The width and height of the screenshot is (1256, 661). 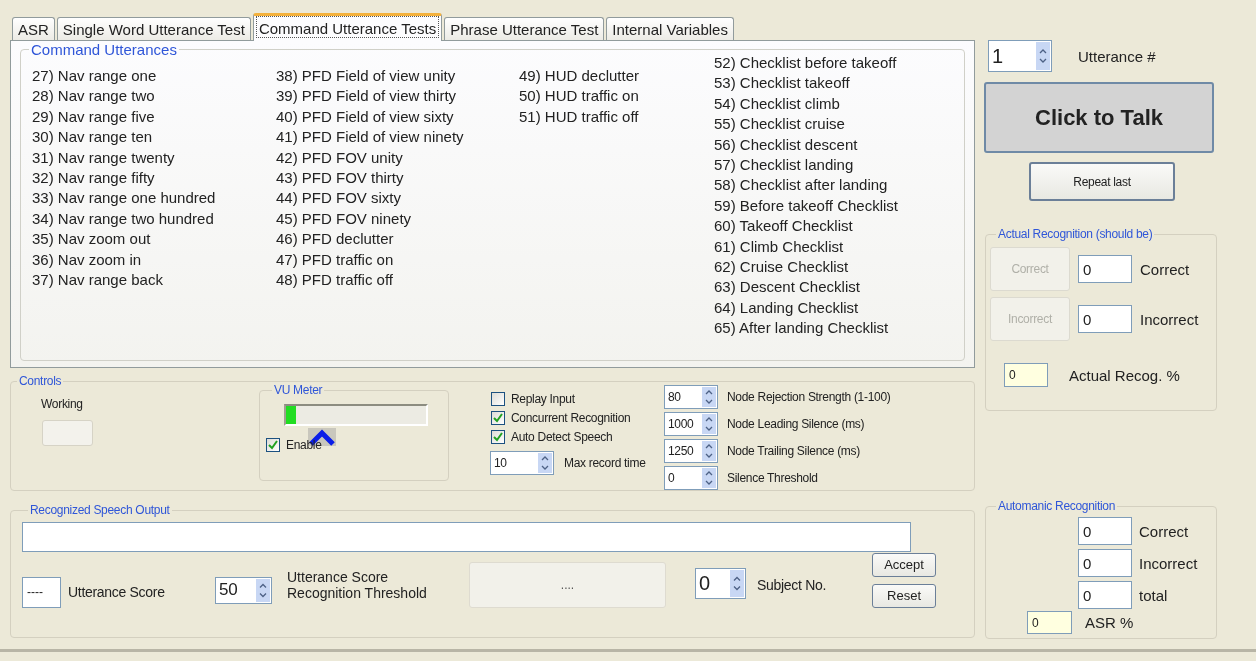 I want to click on field-label: Node Leading Silence (ms), so click(x=796, y=424).